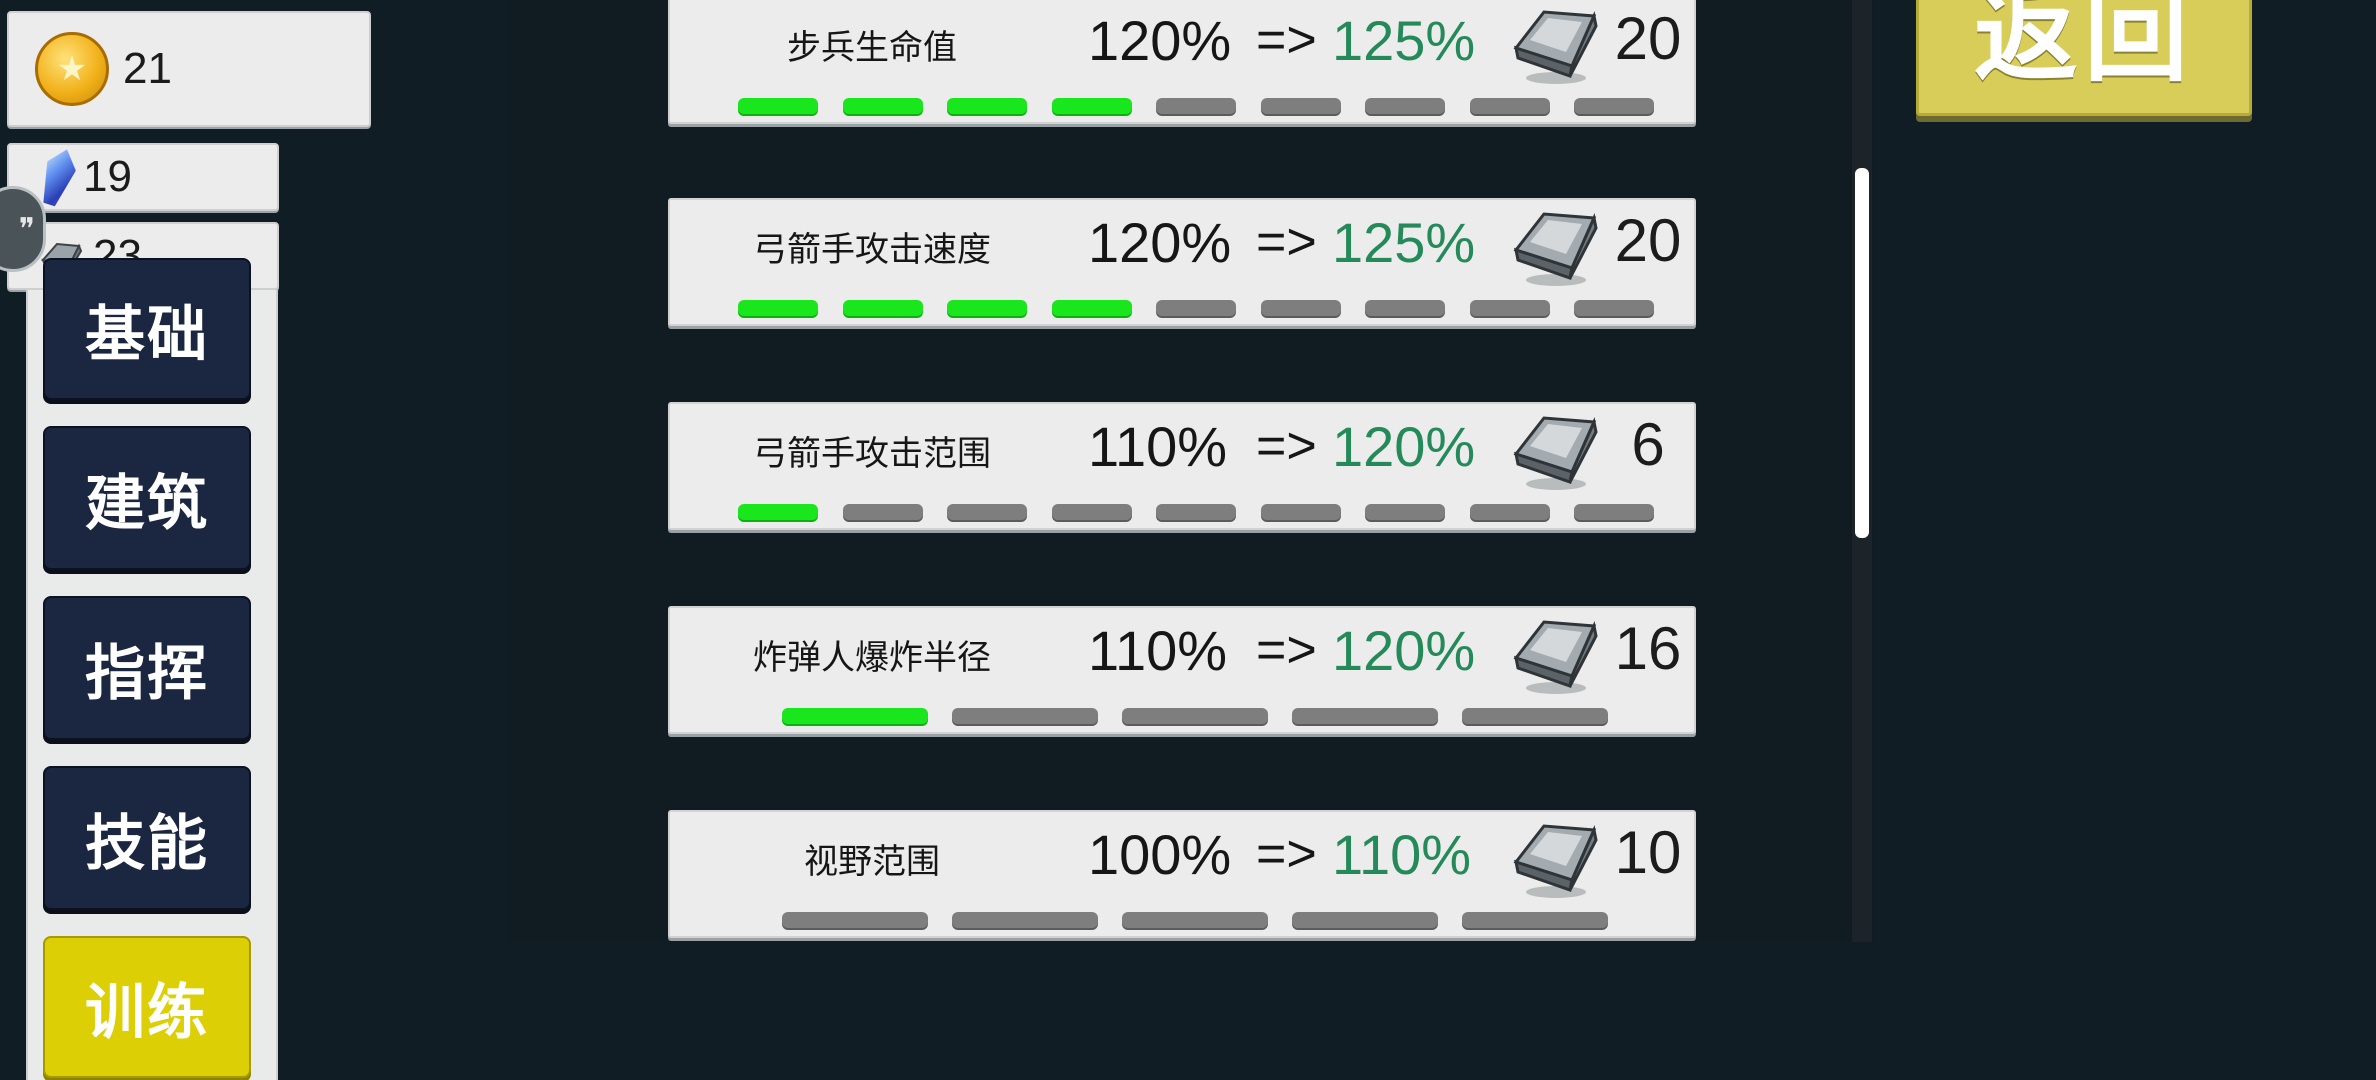 The image size is (2376, 1080). What do you see at coordinates (107, 176) in the screenshot?
I see `gem-value: 19` at bounding box center [107, 176].